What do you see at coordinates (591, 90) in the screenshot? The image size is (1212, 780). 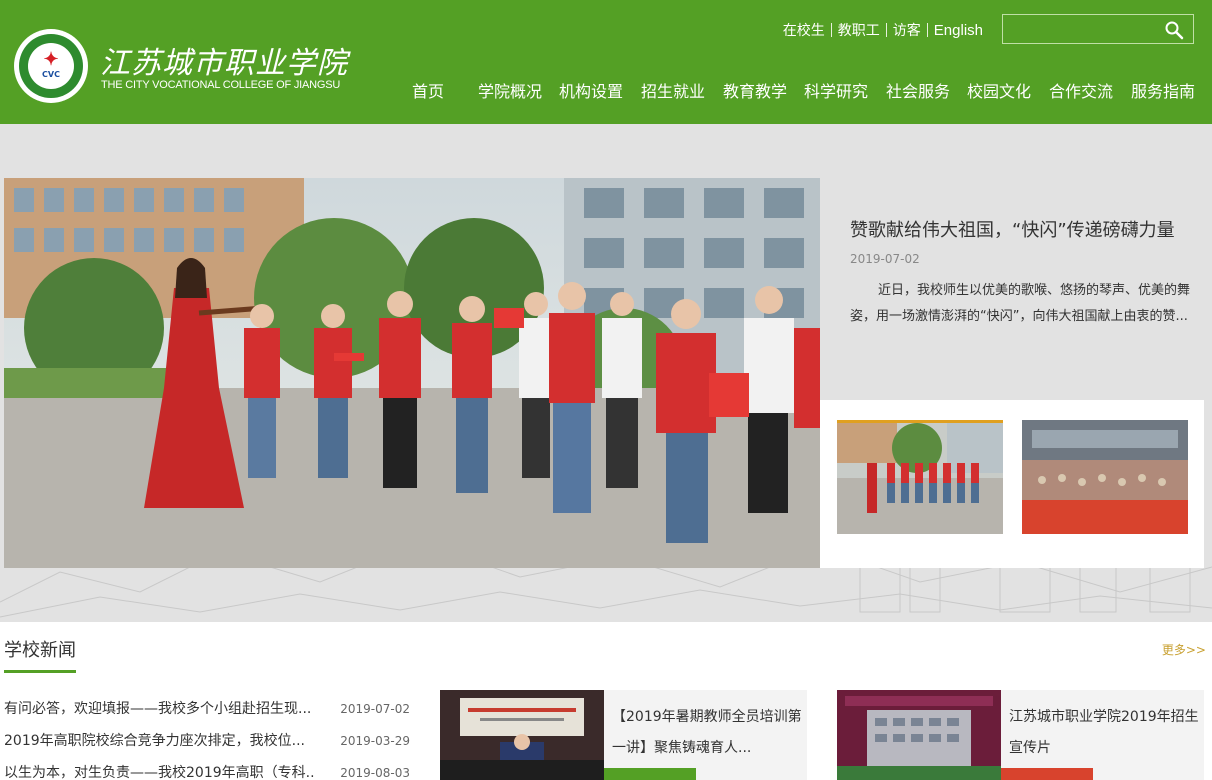 I see `nav-departments: 机构设置` at bounding box center [591, 90].